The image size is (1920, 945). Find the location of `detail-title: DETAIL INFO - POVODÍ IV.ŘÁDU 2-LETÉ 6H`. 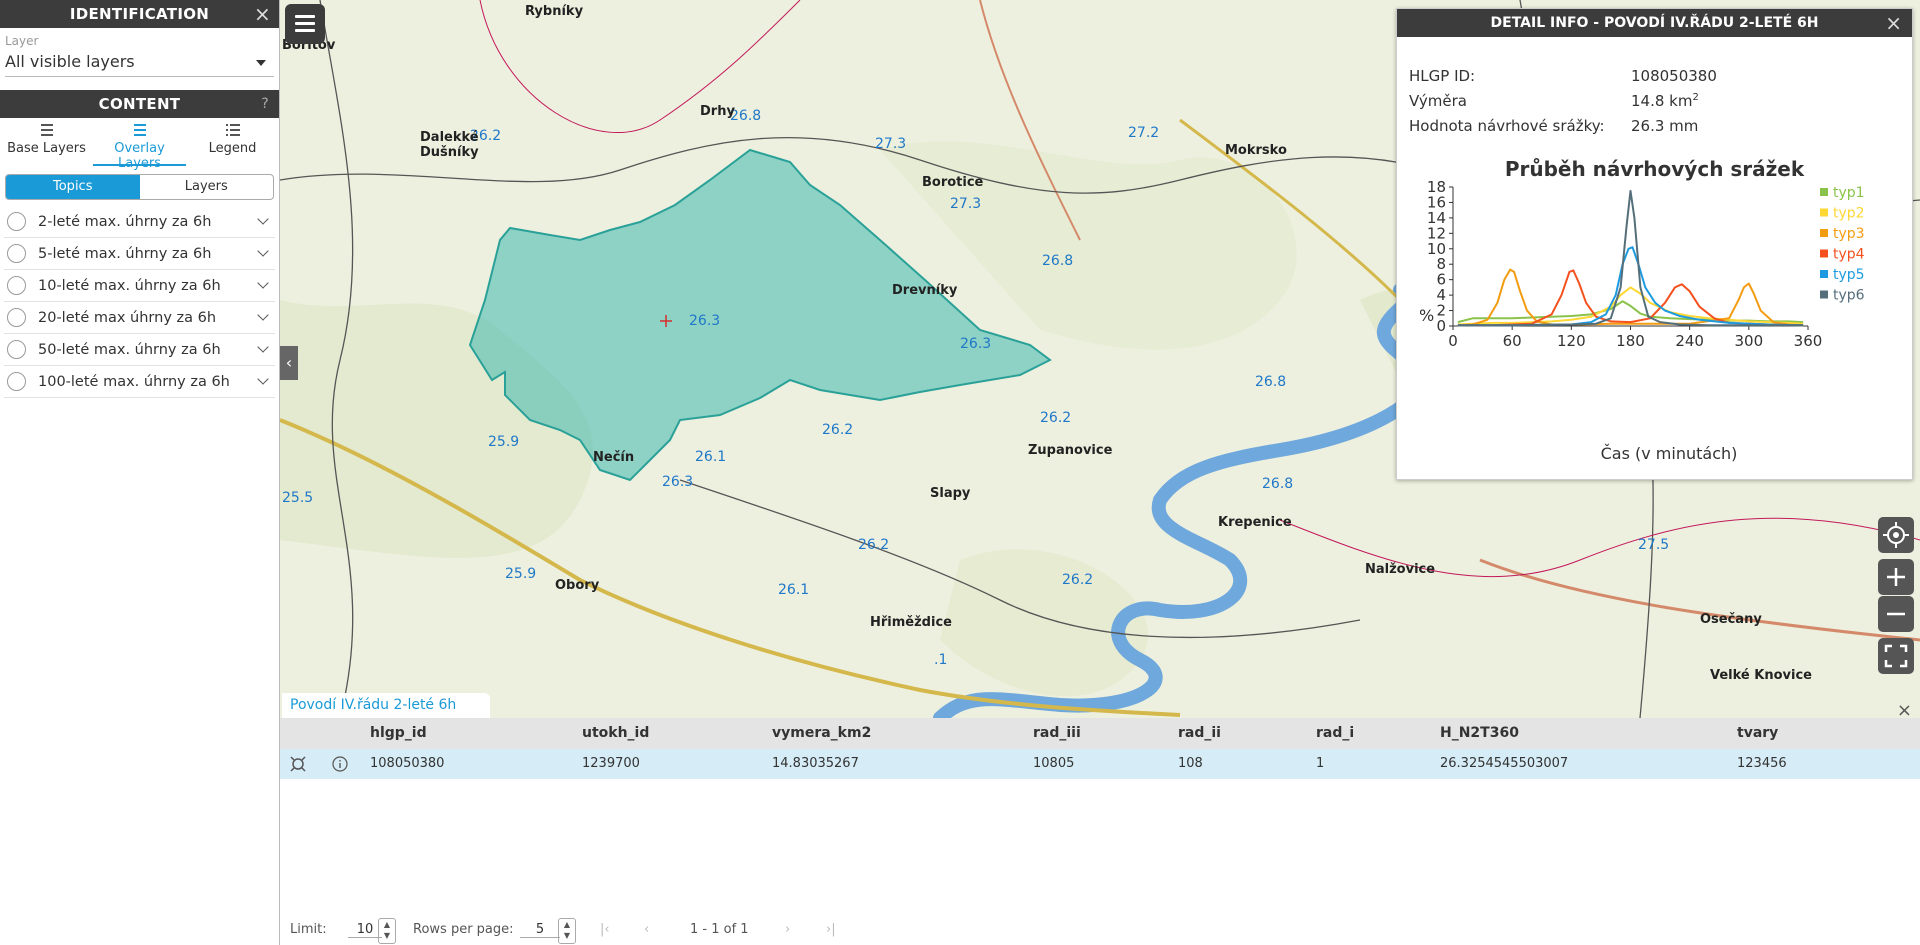

detail-title: DETAIL INFO - POVODÍ IV.ŘÁDU 2-LETÉ 6H is located at coordinates (1654, 23).